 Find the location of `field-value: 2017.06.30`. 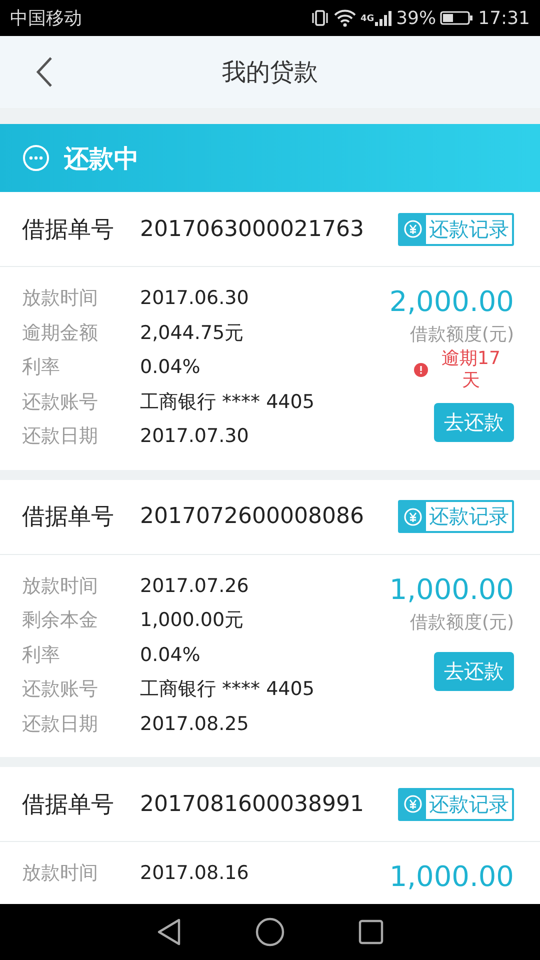

field-value: 2017.06.30 is located at coordinates (194, 298).